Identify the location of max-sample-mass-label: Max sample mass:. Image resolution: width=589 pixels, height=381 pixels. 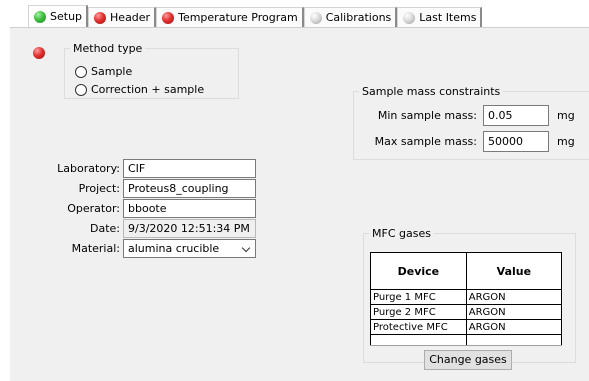
(425, 141).